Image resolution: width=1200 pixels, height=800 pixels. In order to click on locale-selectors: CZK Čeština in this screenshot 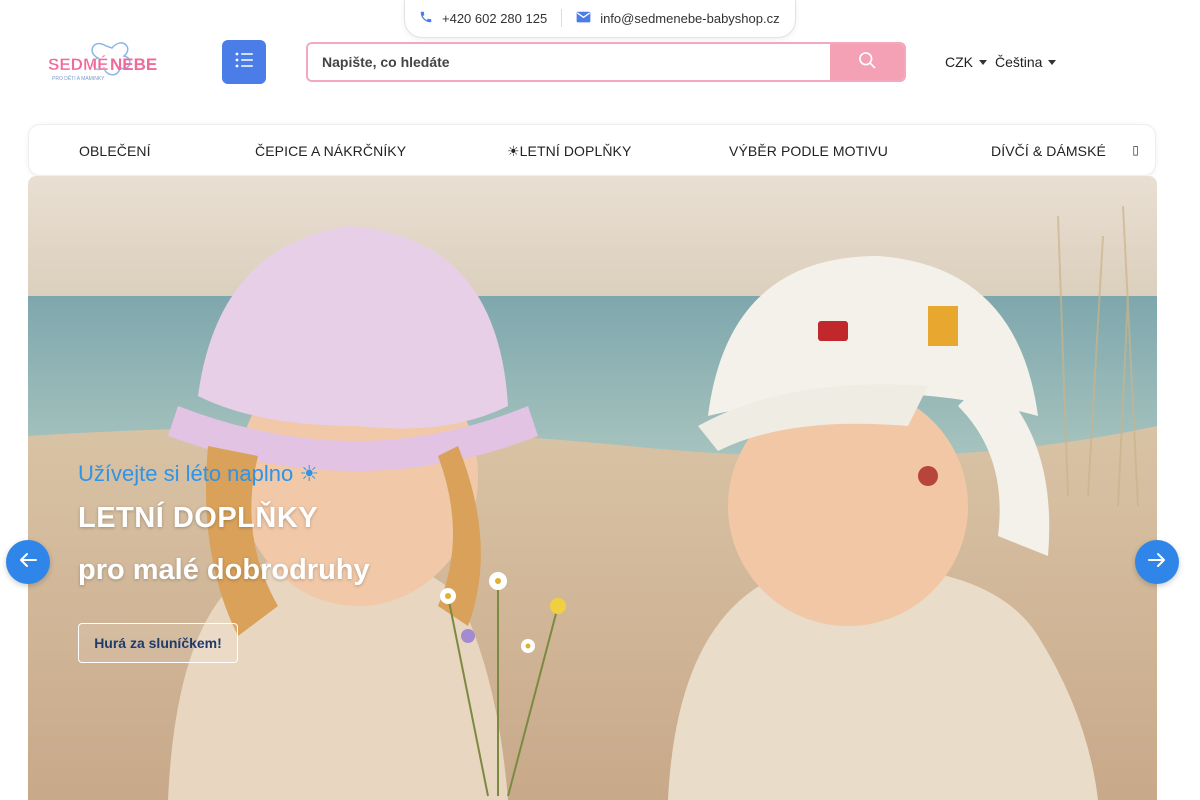, I will do `click(1001, 62)`.